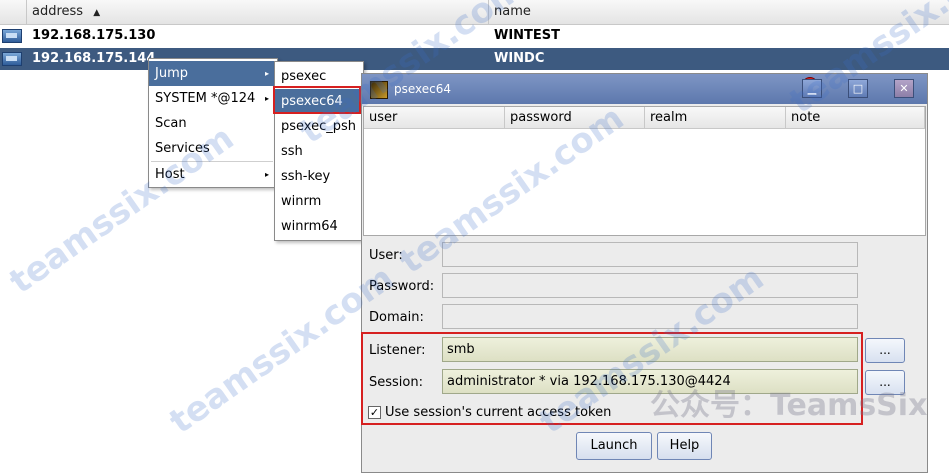 This screenshot has width=949, height=473. I want to click on minimize-button: ▁, so click(812, 88).